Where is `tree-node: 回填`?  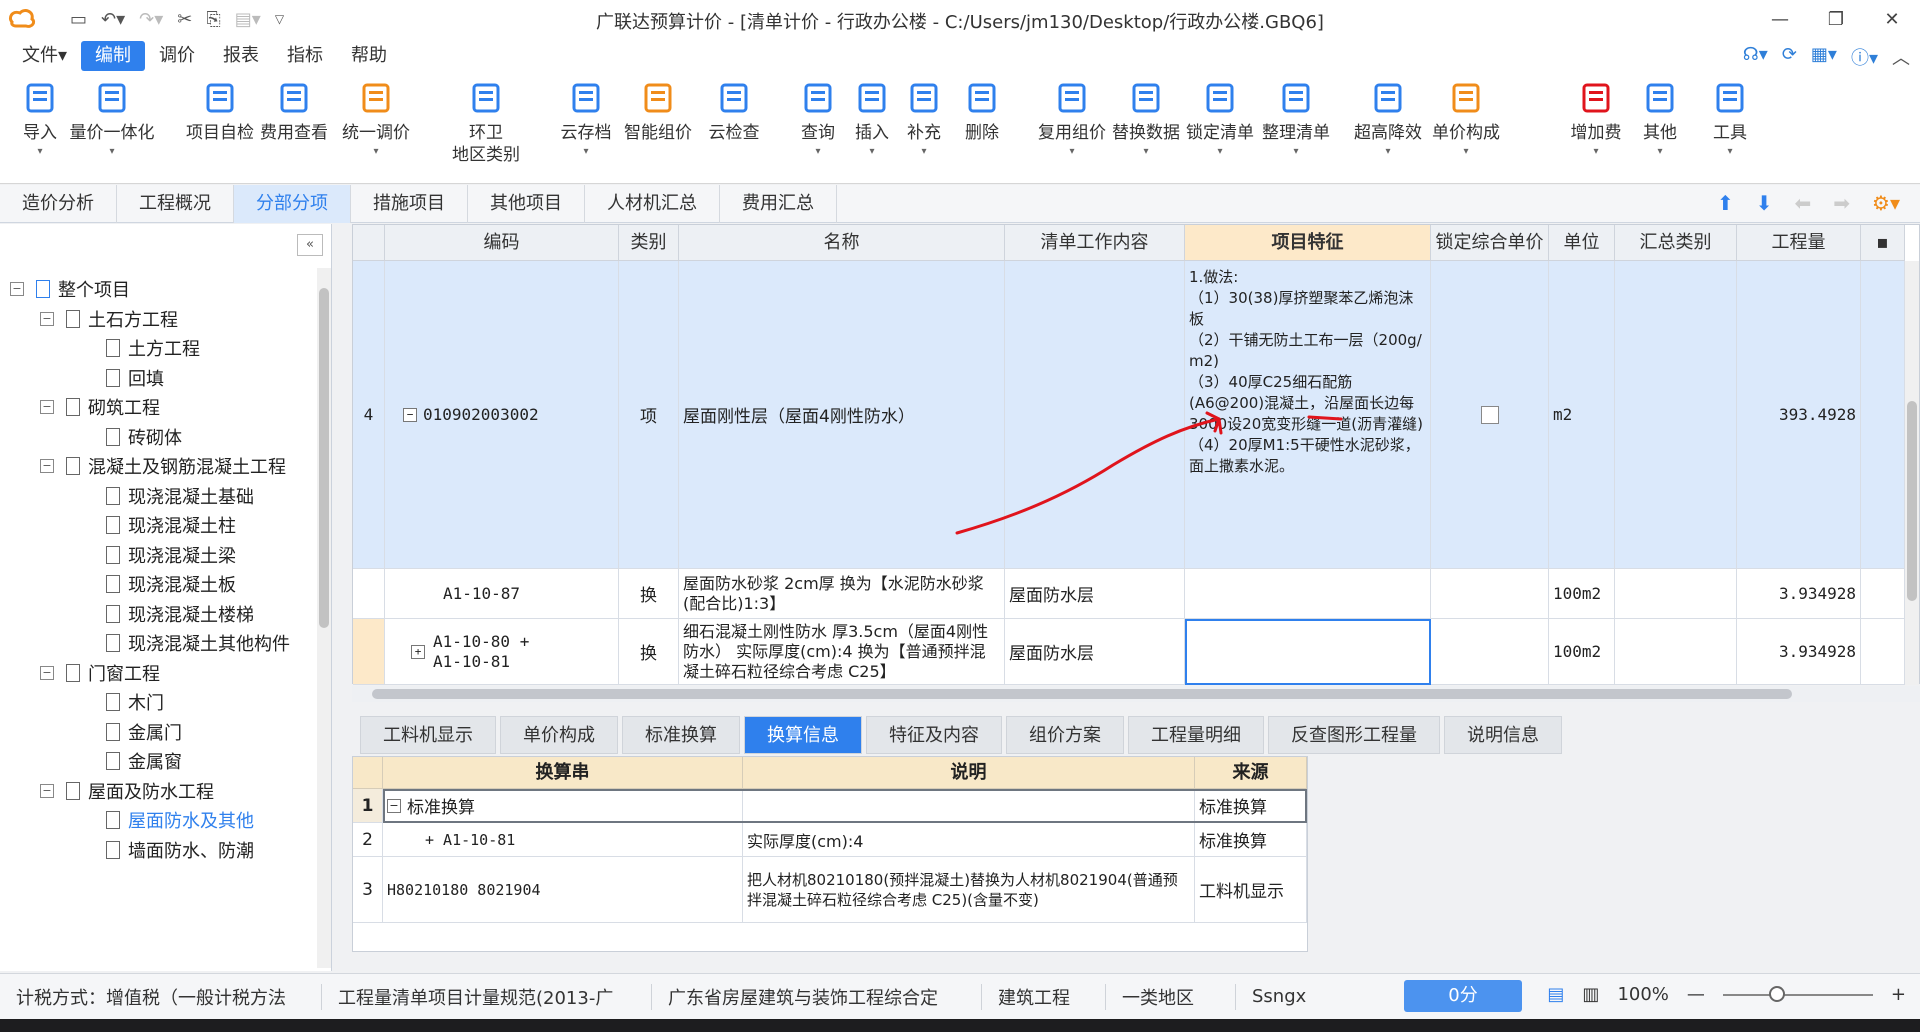
tree-node: 回填 is located at coordinates (135, 378).